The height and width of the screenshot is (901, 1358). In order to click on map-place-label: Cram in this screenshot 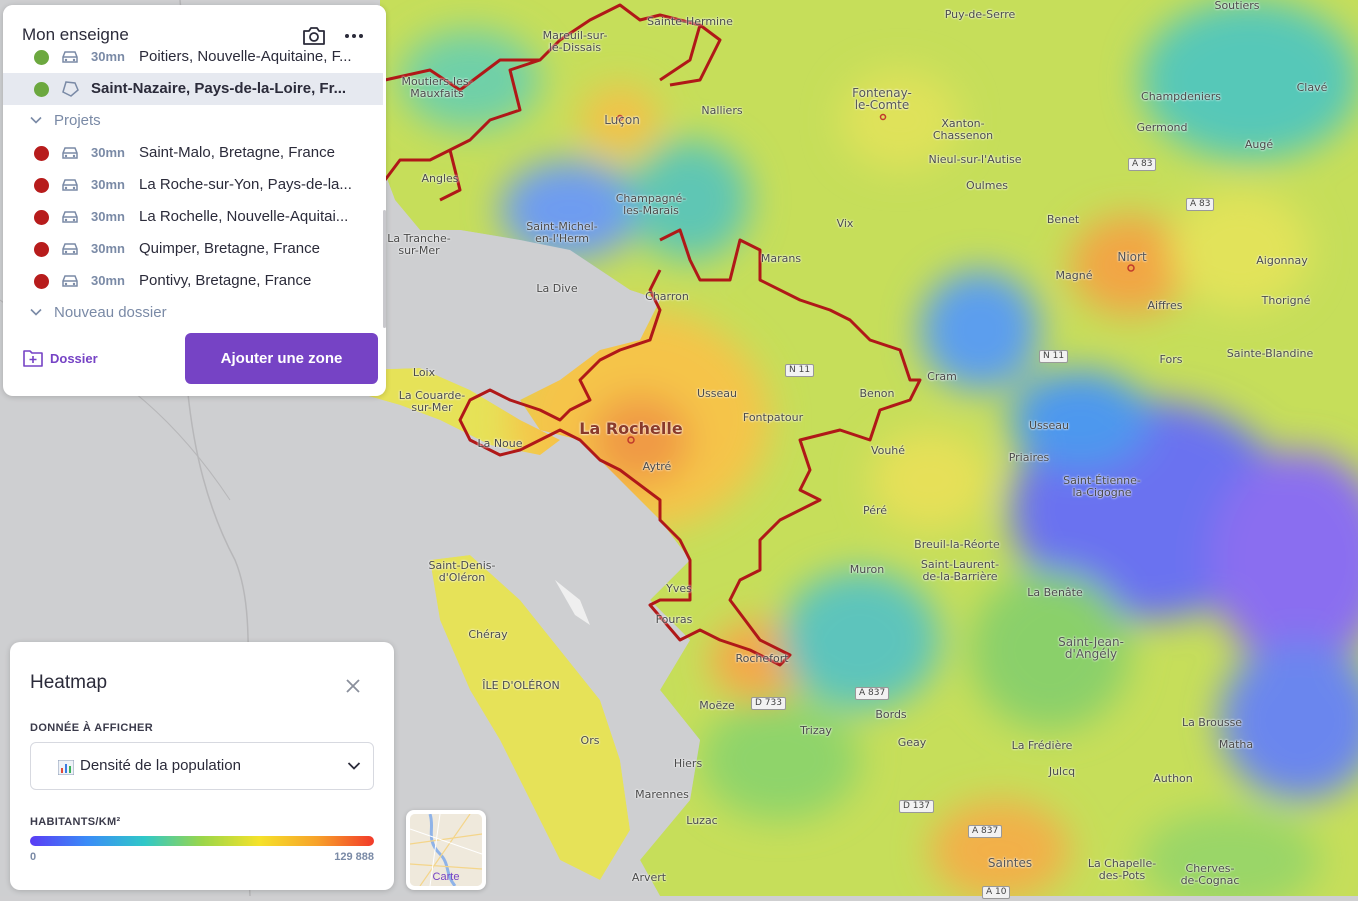, I will do `click(942, 376)`.